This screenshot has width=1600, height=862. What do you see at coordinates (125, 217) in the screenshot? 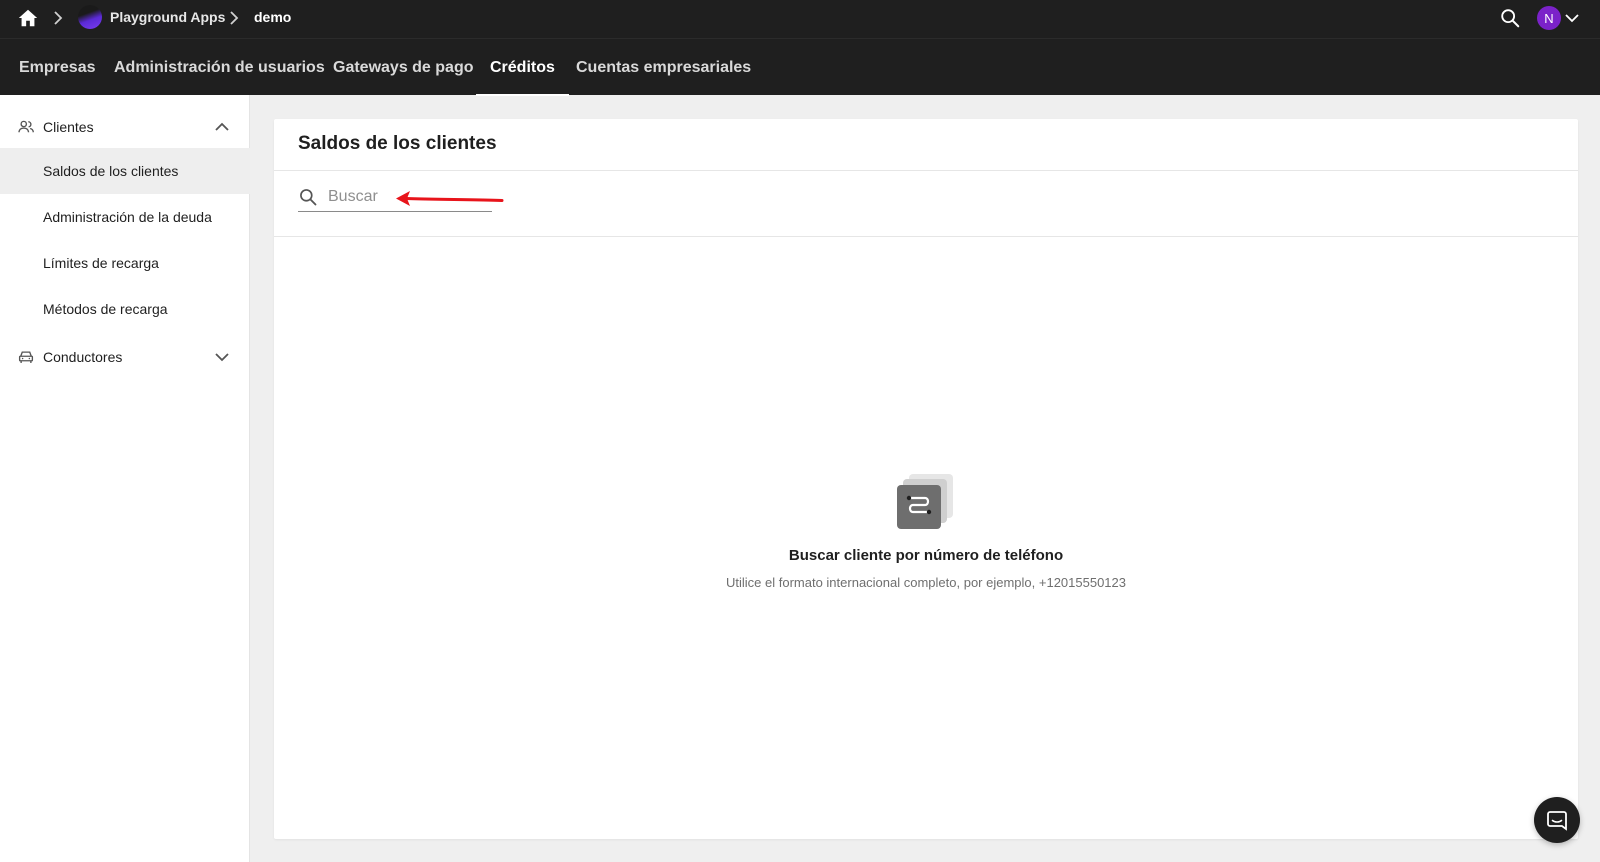
I see `sidebar-item-administracion-deuda: Administración de la deuda` at bounding box center [125, 217].